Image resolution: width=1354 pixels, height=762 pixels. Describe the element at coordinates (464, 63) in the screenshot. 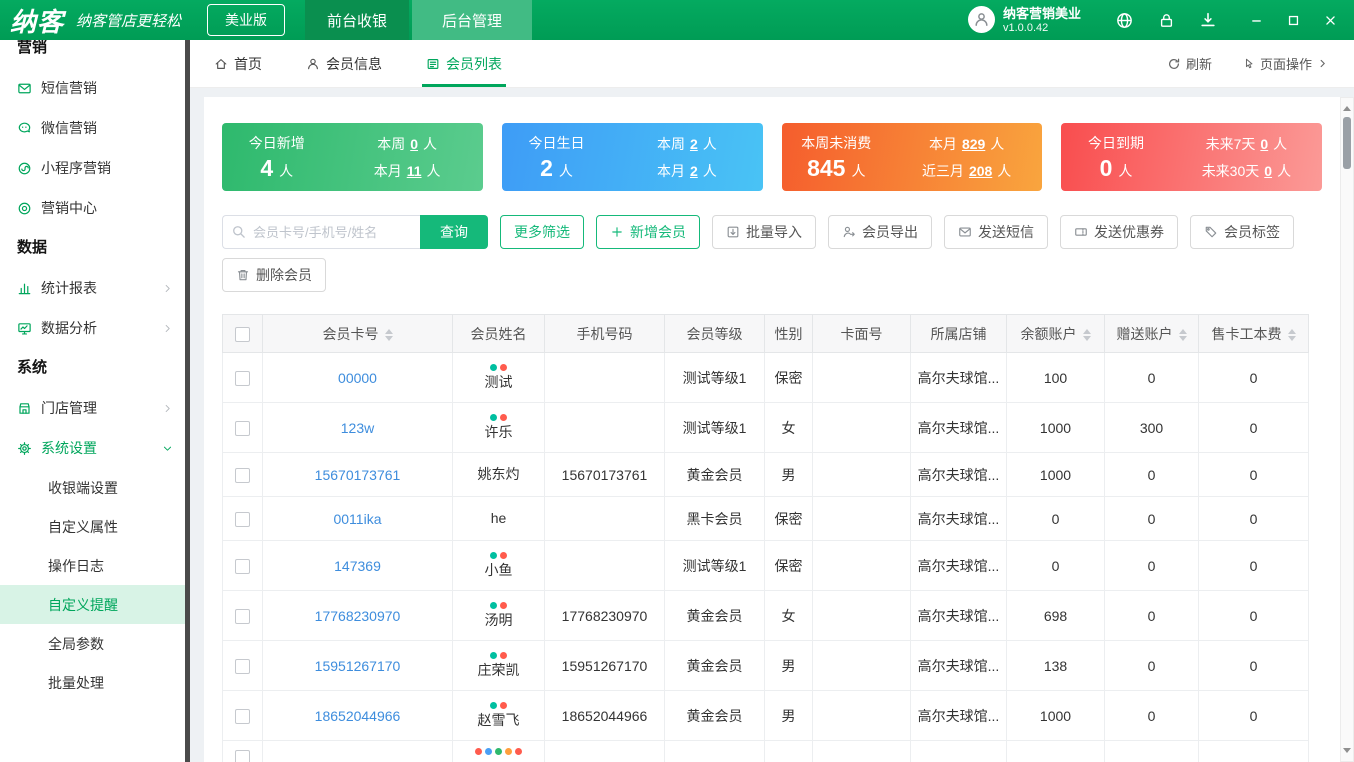

I see `tab-member-list: 会员列表` at that location.